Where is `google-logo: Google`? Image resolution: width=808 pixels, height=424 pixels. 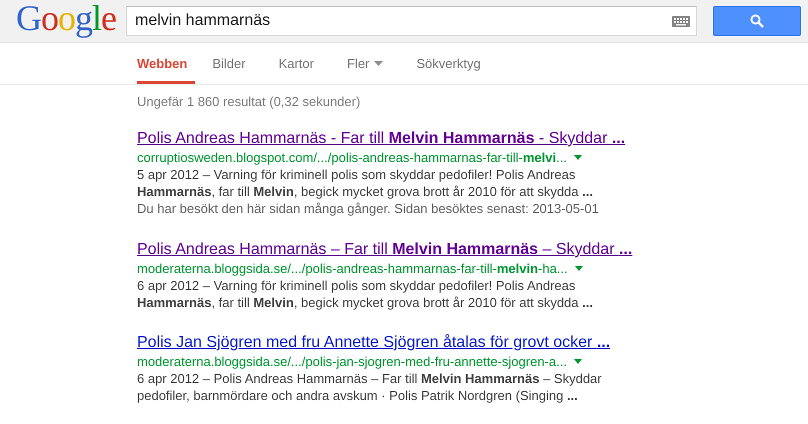
google-logo: Google is located at coordinates (63, 18).